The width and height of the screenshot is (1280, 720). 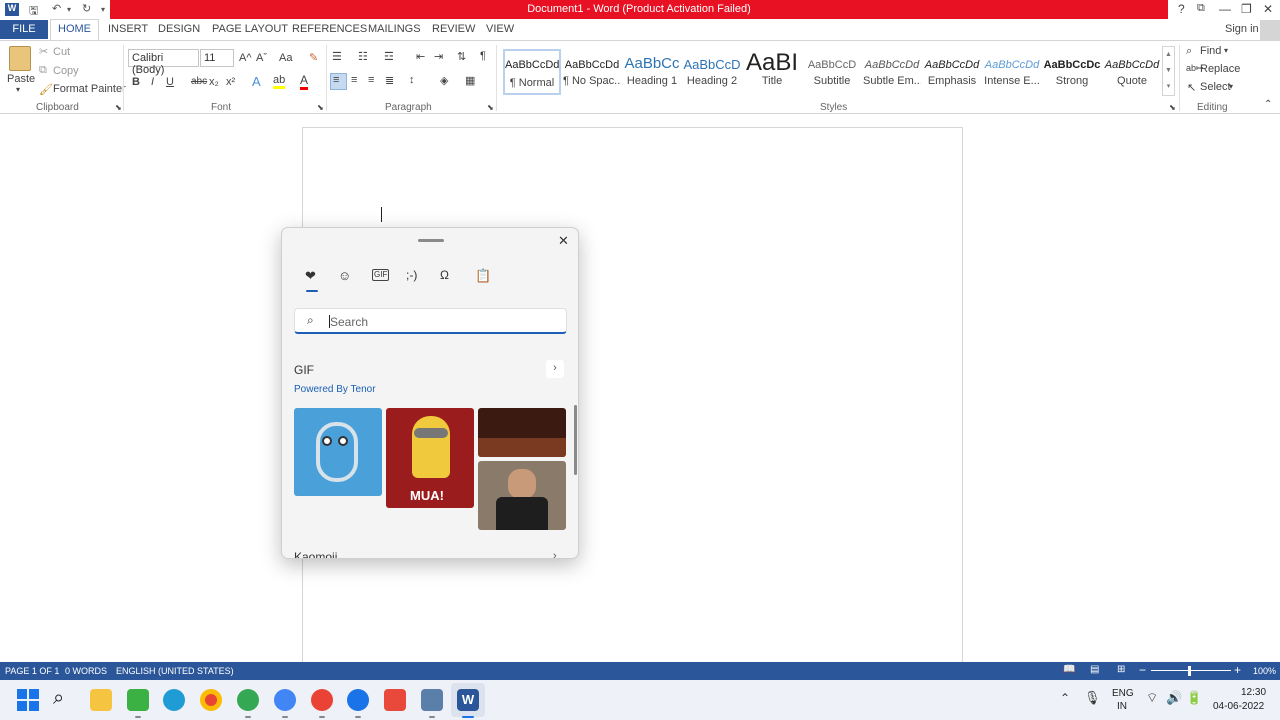 What do you see at coordinates (313, 57) in the screenshot?
I see `clear-formatting-icon: ✎` at bounding box center [313, 57].